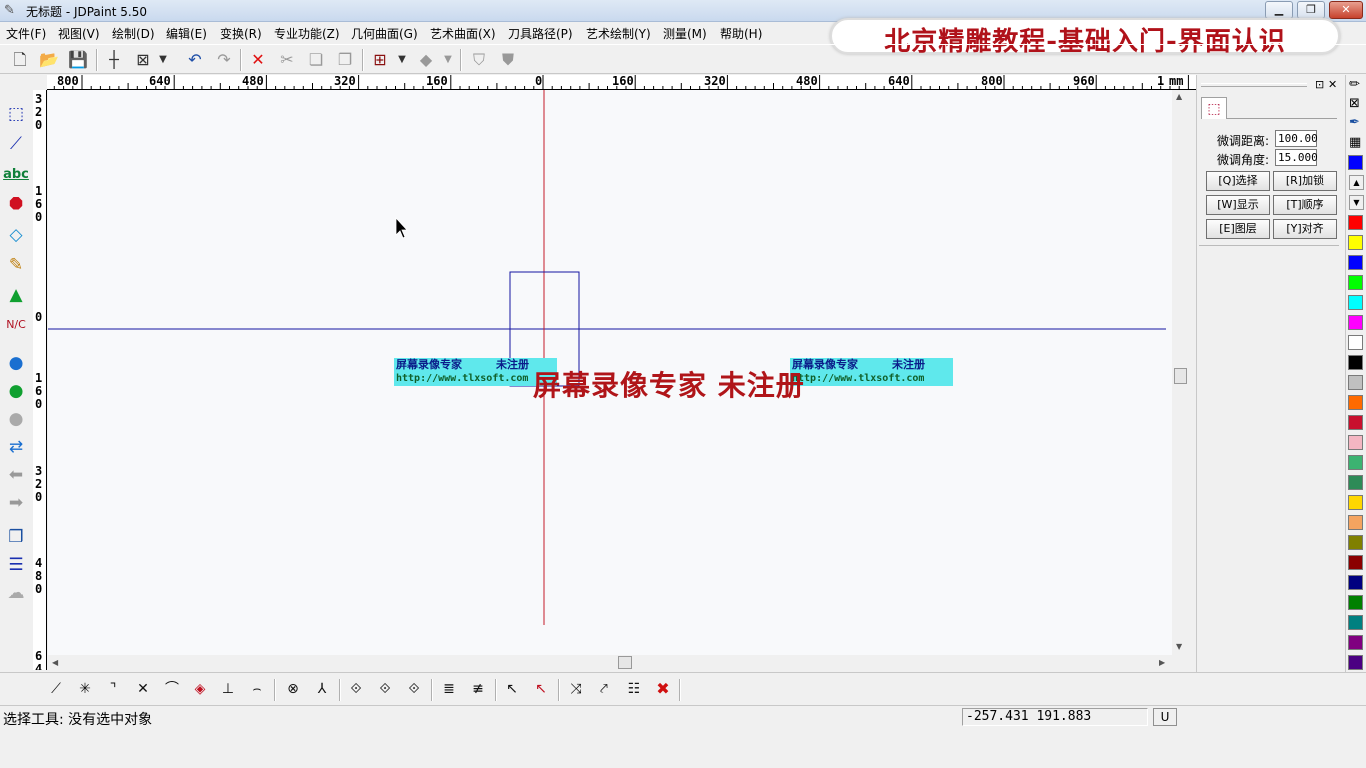 The width and height of the screenshot is (1366, 768). Describe the element at coordinates (143, 689) in the screenshot. I see `intersect-icon: ✕` at that location.